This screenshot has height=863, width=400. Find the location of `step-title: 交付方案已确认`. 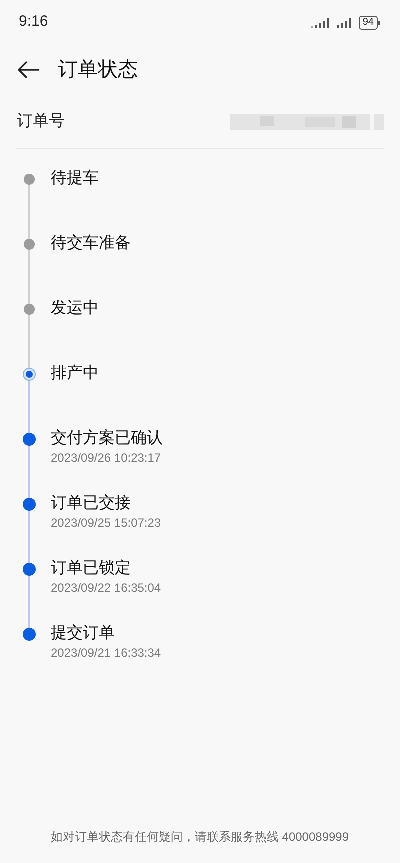

step-title: 交付方案已确认 is located at coordinates (107, 439).